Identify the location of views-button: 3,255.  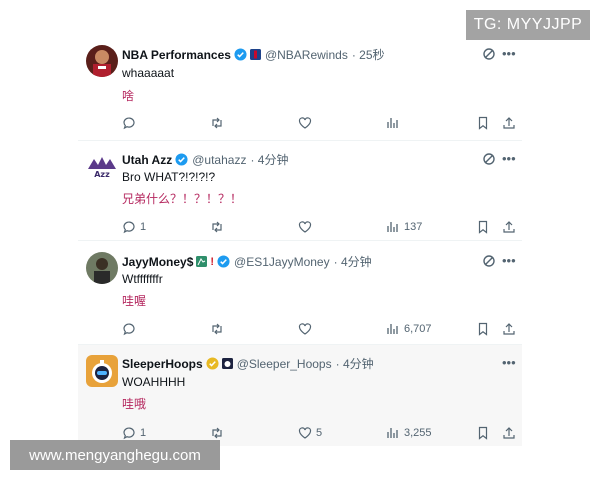
(409, 433).